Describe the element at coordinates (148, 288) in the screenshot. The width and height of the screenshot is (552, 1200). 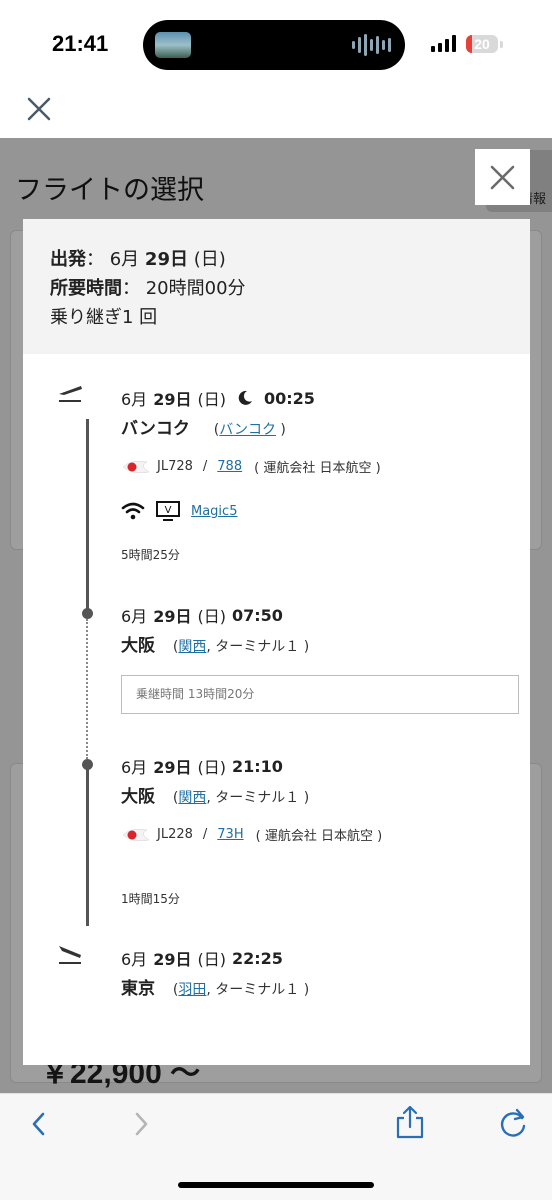
I see `duration-summary: 所要時間： 20時間00分` at that location.